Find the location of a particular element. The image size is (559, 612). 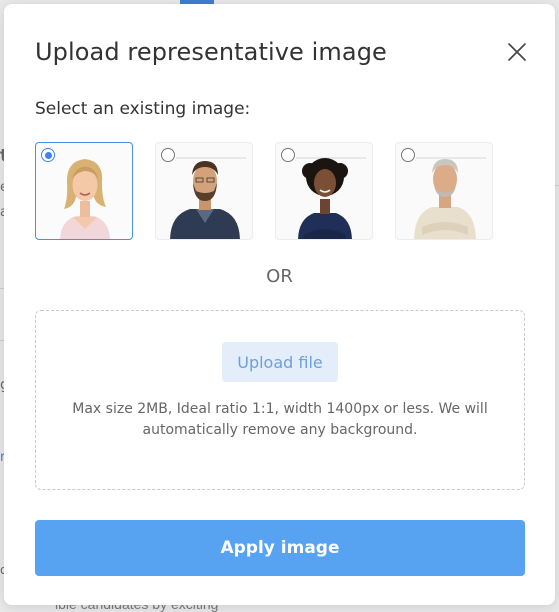

close-button is located at coordinates (517, 52).